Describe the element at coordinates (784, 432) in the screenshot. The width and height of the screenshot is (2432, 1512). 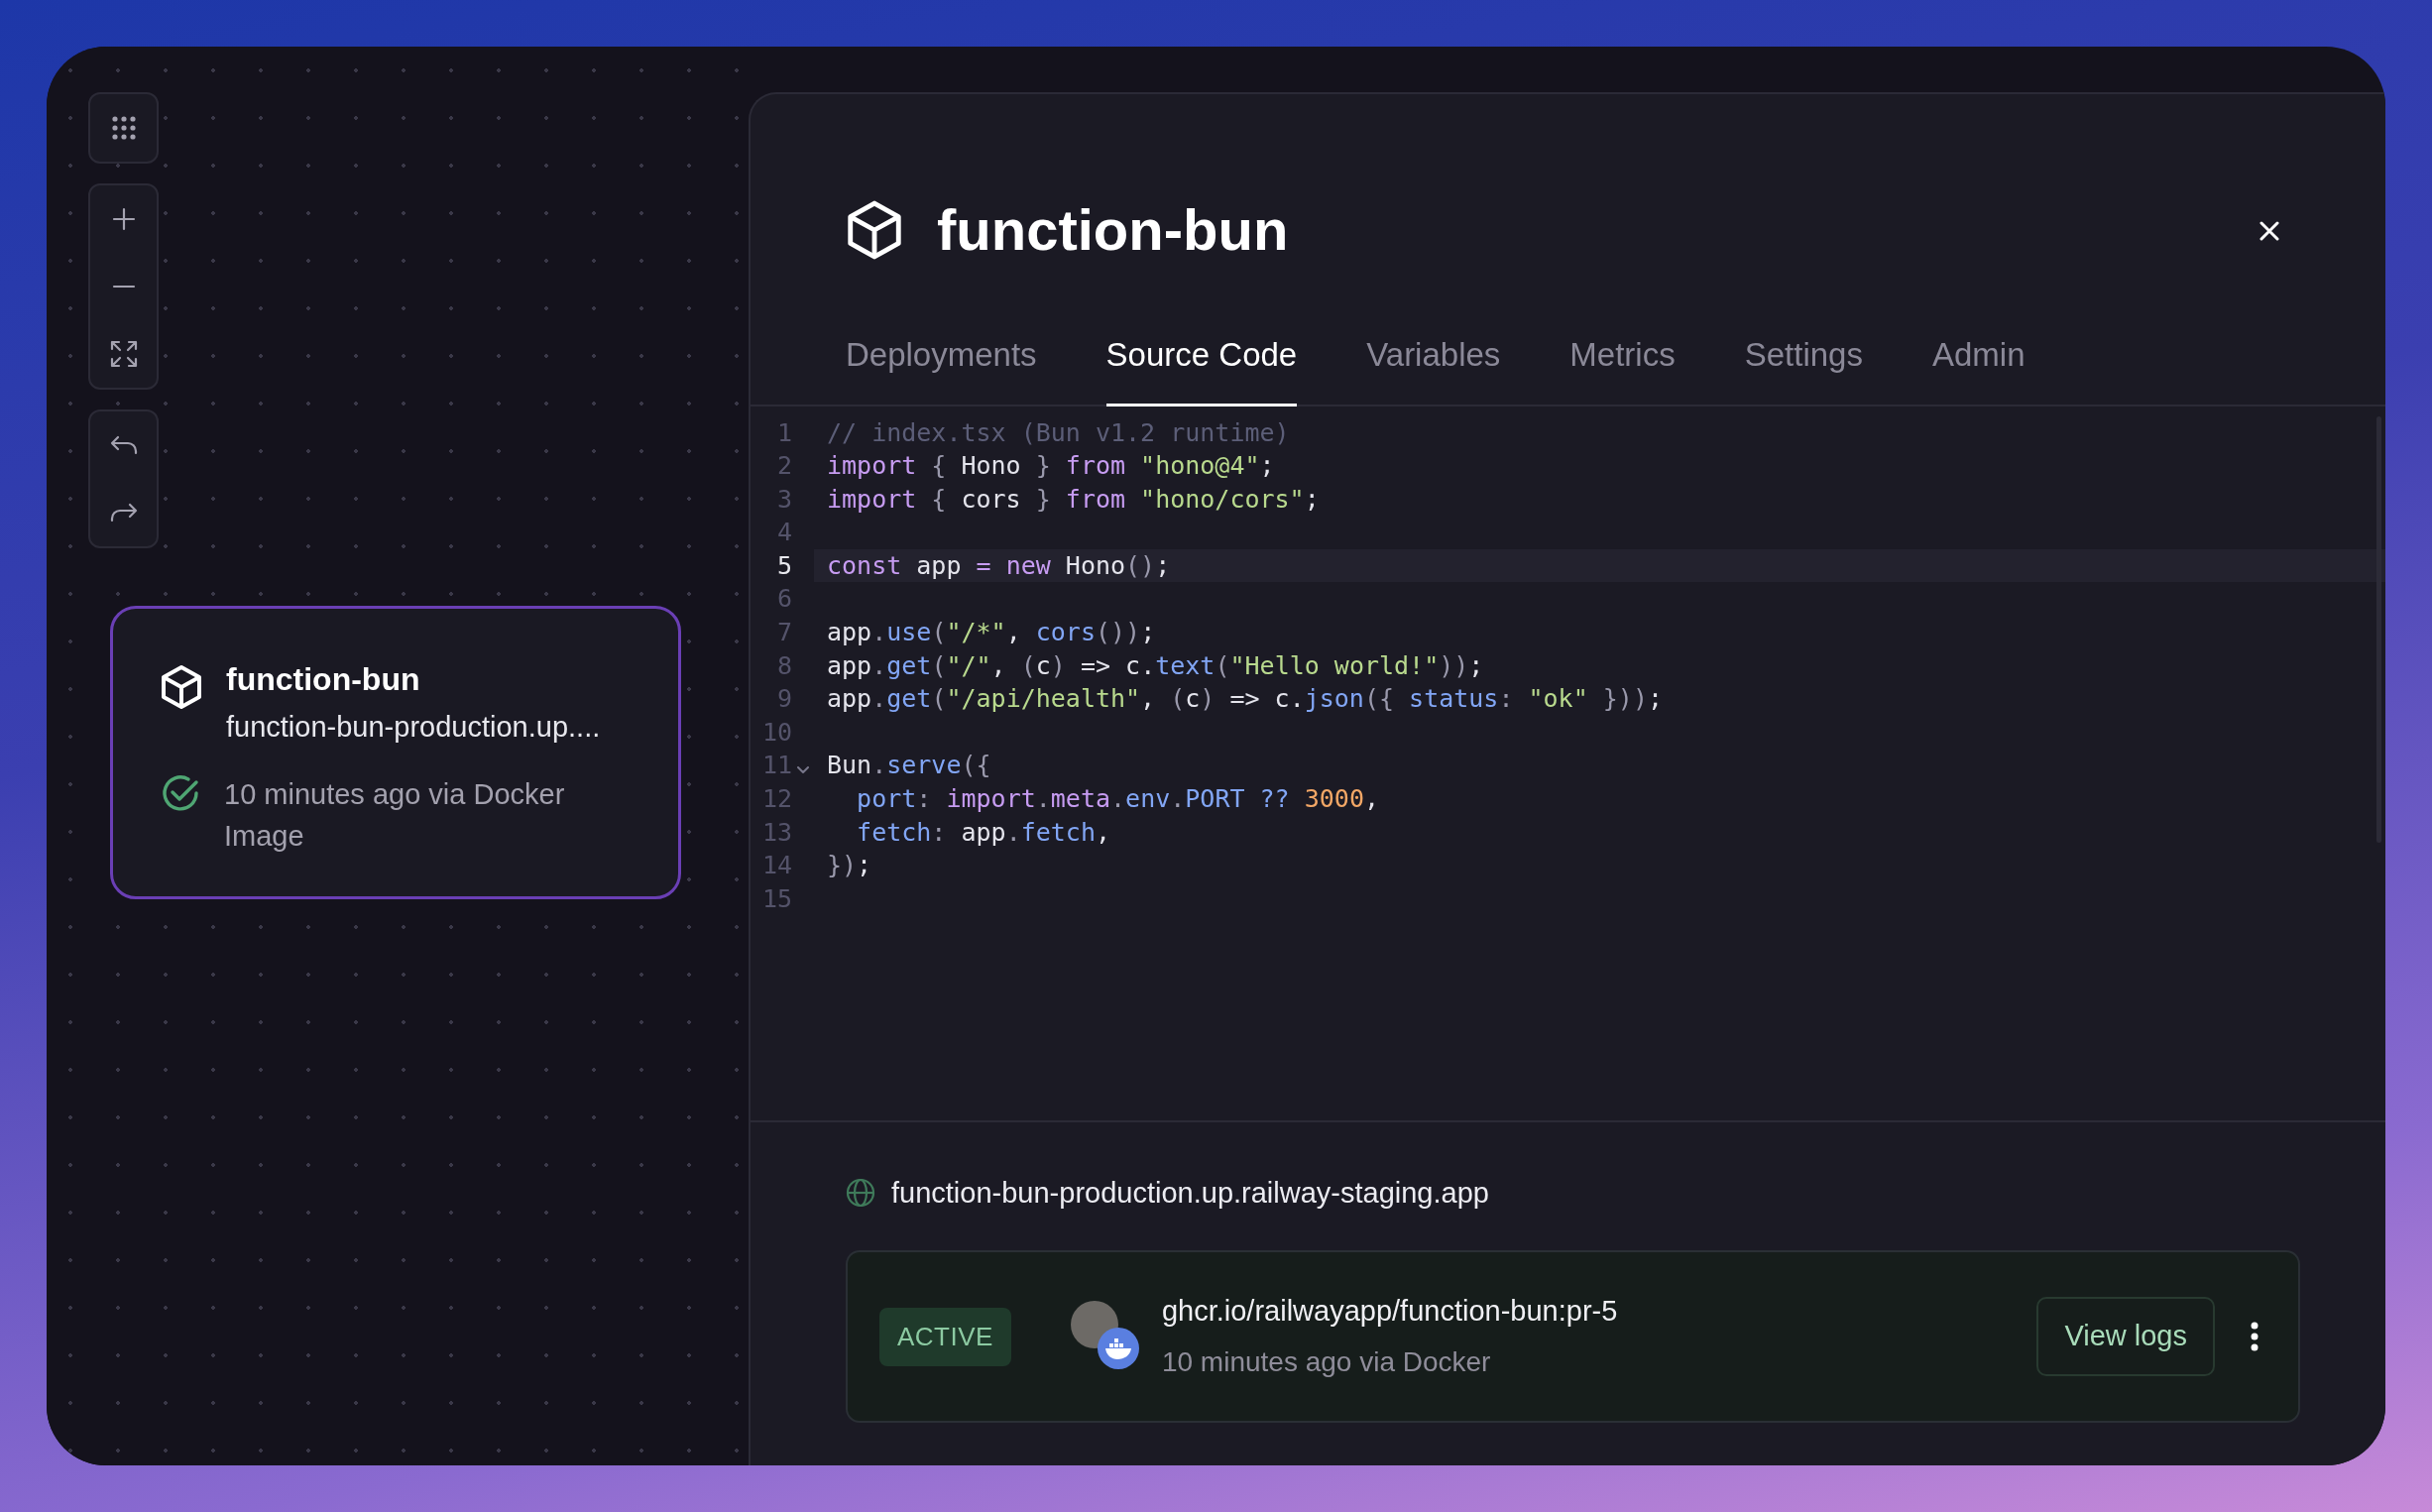
I see `line-number: 1` at that location.